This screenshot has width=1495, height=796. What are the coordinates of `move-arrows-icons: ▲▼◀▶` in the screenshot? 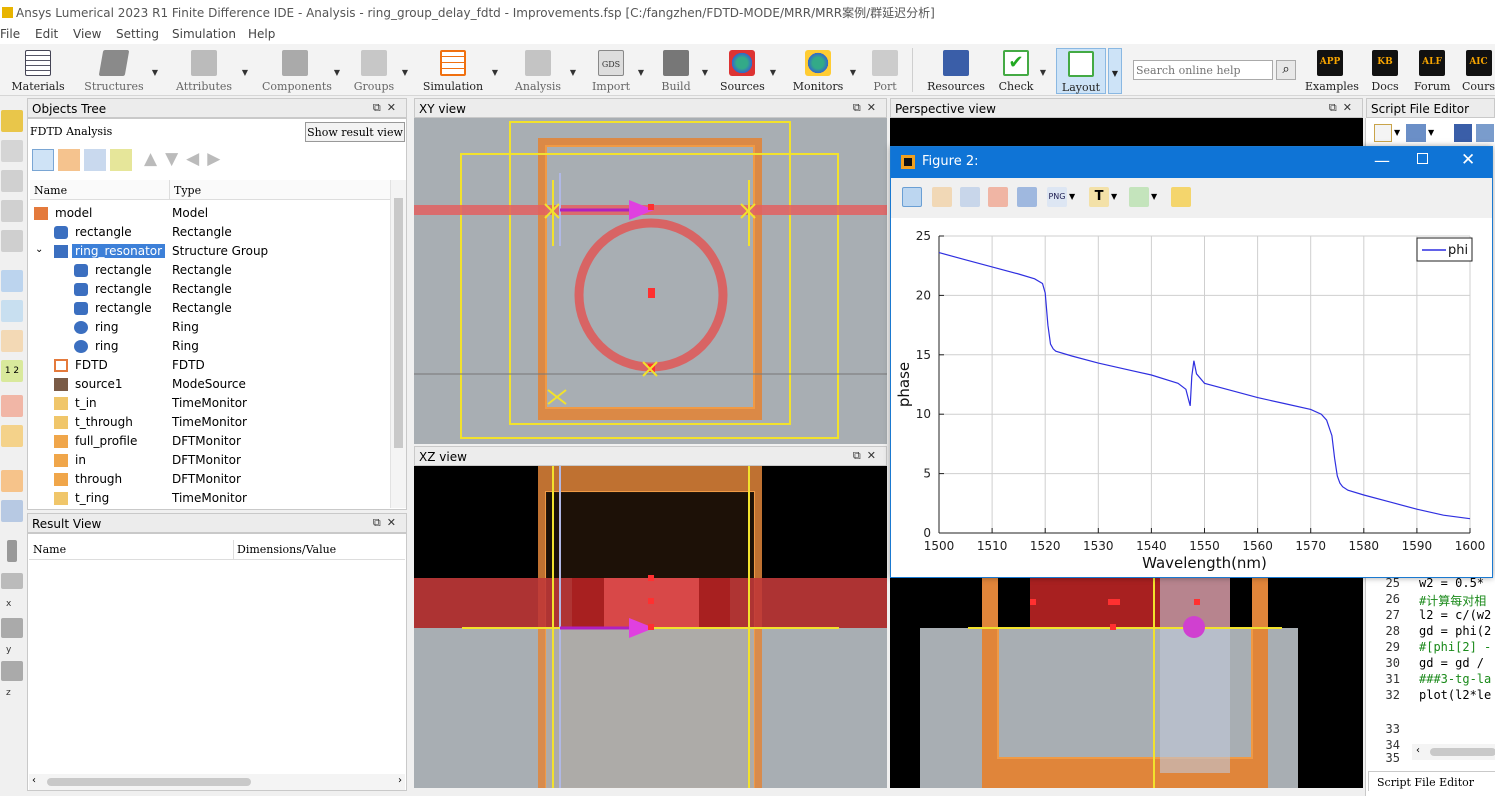 It's located at (186, 159).